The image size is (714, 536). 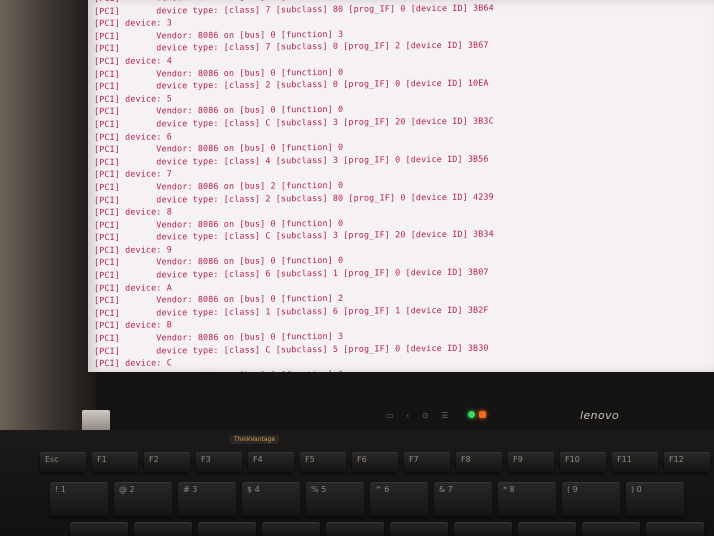 What do you see at coordinates (79, 499) in the screenshot?
I see `keyboard-key: ! 1` at bounding box center [79, 499].